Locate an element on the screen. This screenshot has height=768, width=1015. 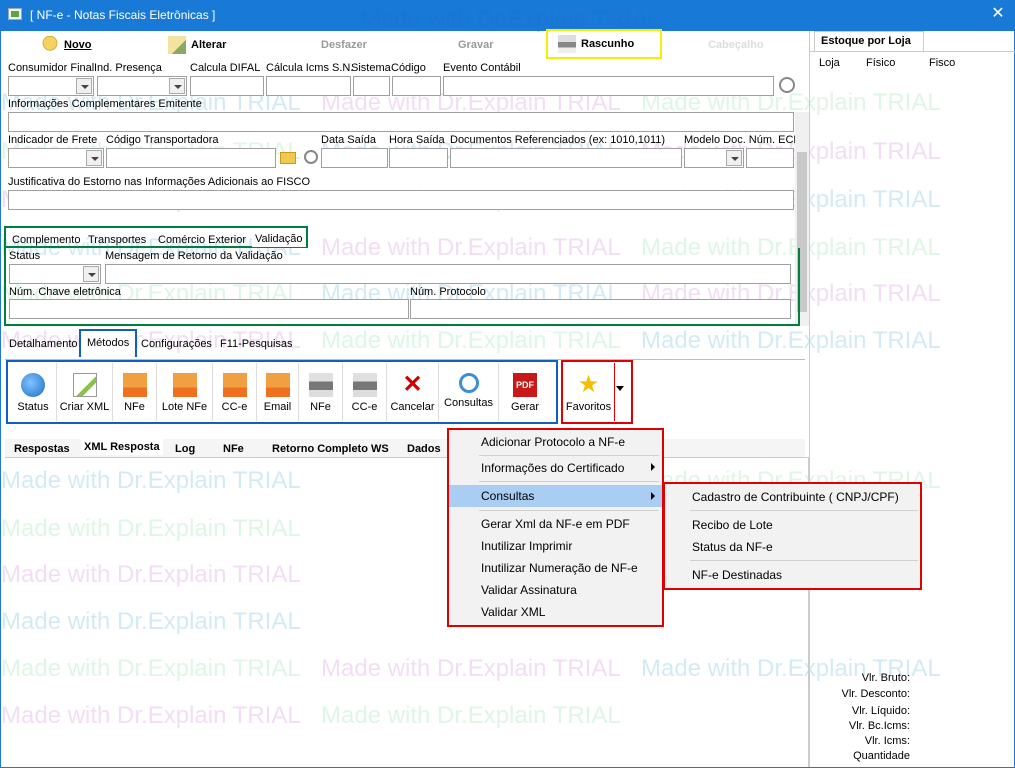
novo-button: Novo is located at coordinates (66, 45).